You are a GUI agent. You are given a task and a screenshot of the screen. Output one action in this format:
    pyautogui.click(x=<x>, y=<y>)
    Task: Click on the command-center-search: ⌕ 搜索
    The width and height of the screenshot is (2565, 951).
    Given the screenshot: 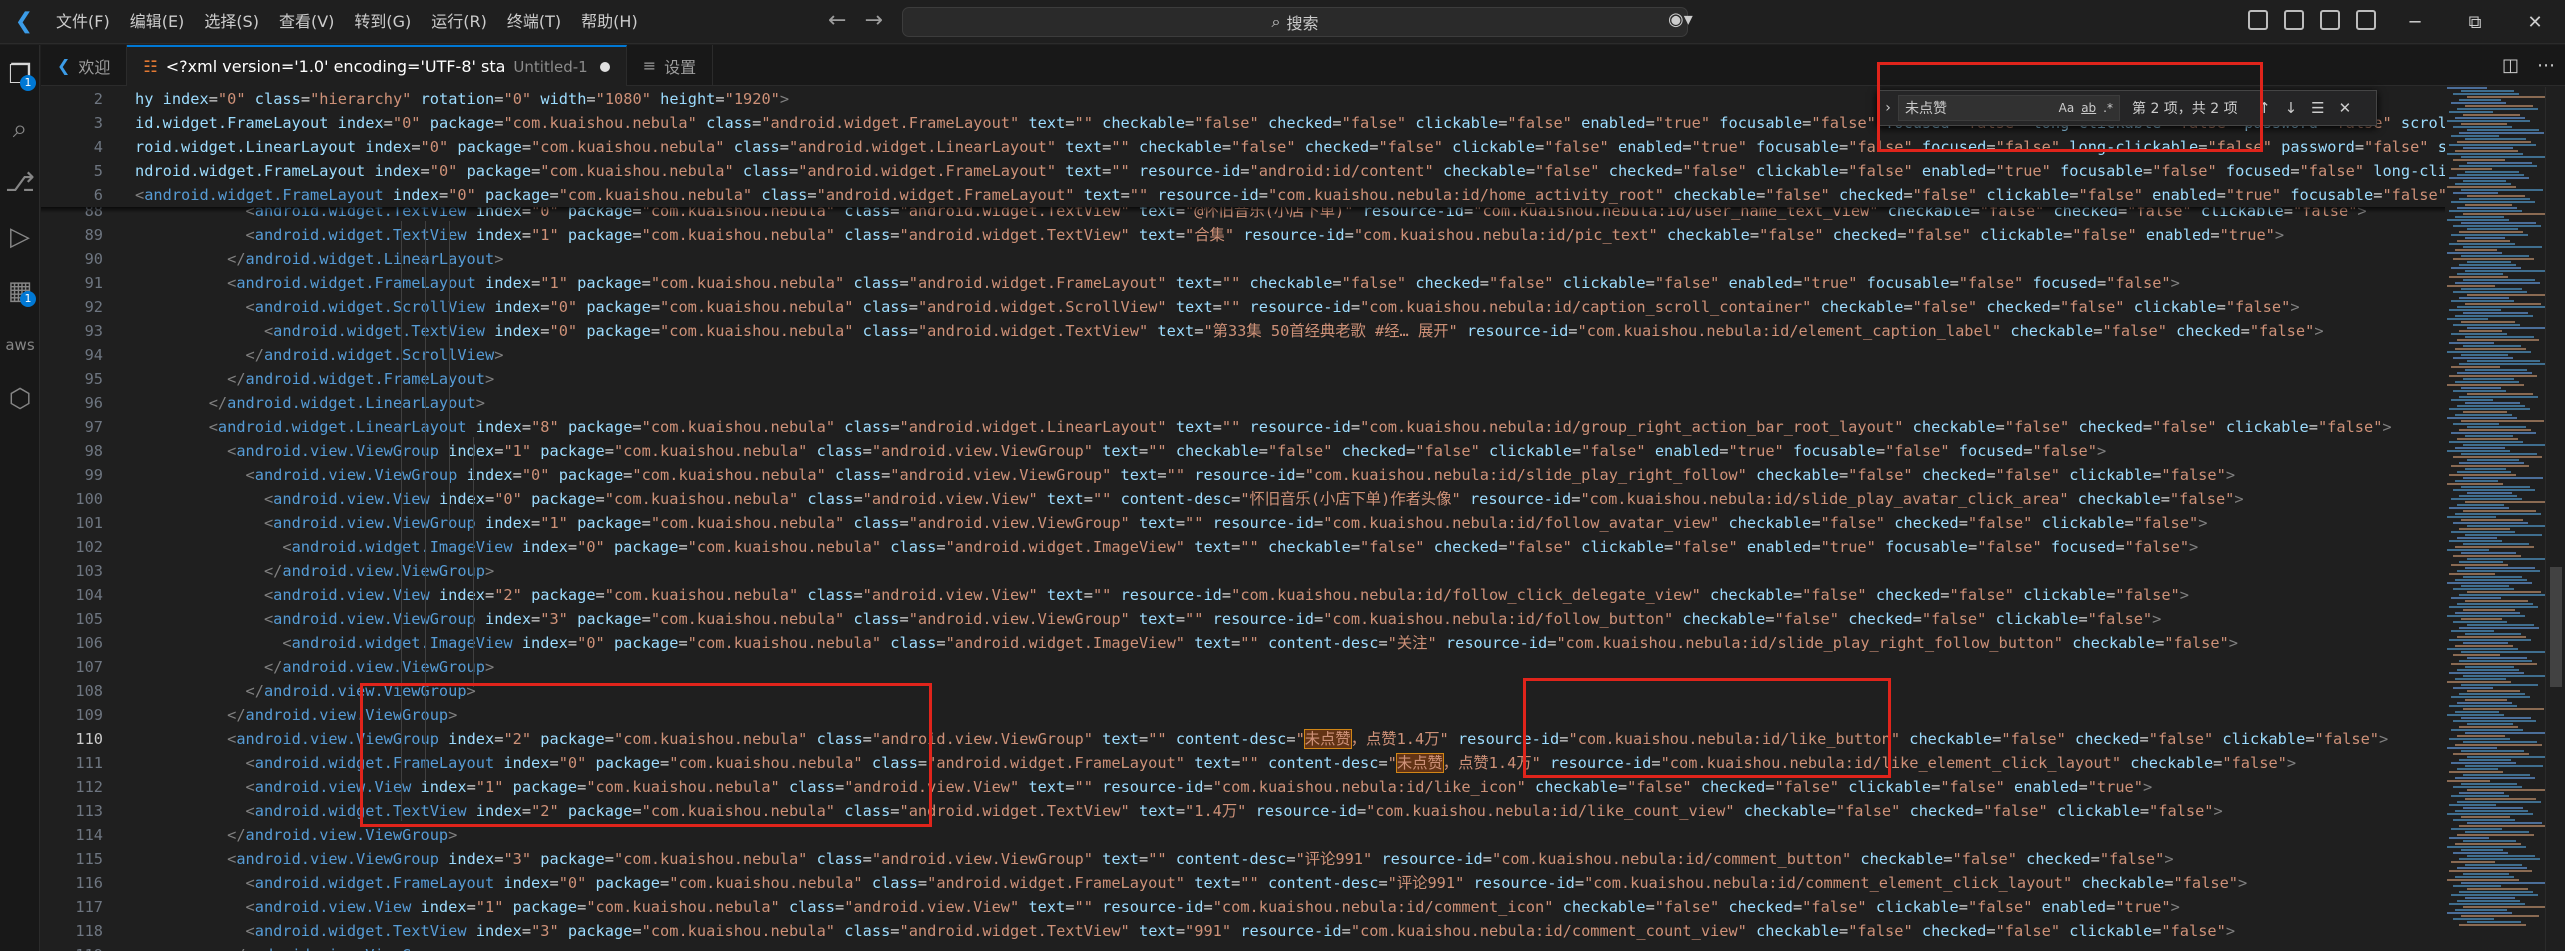 What is the action you would take?
    pyautogui.click(x=1295, y=22)
    